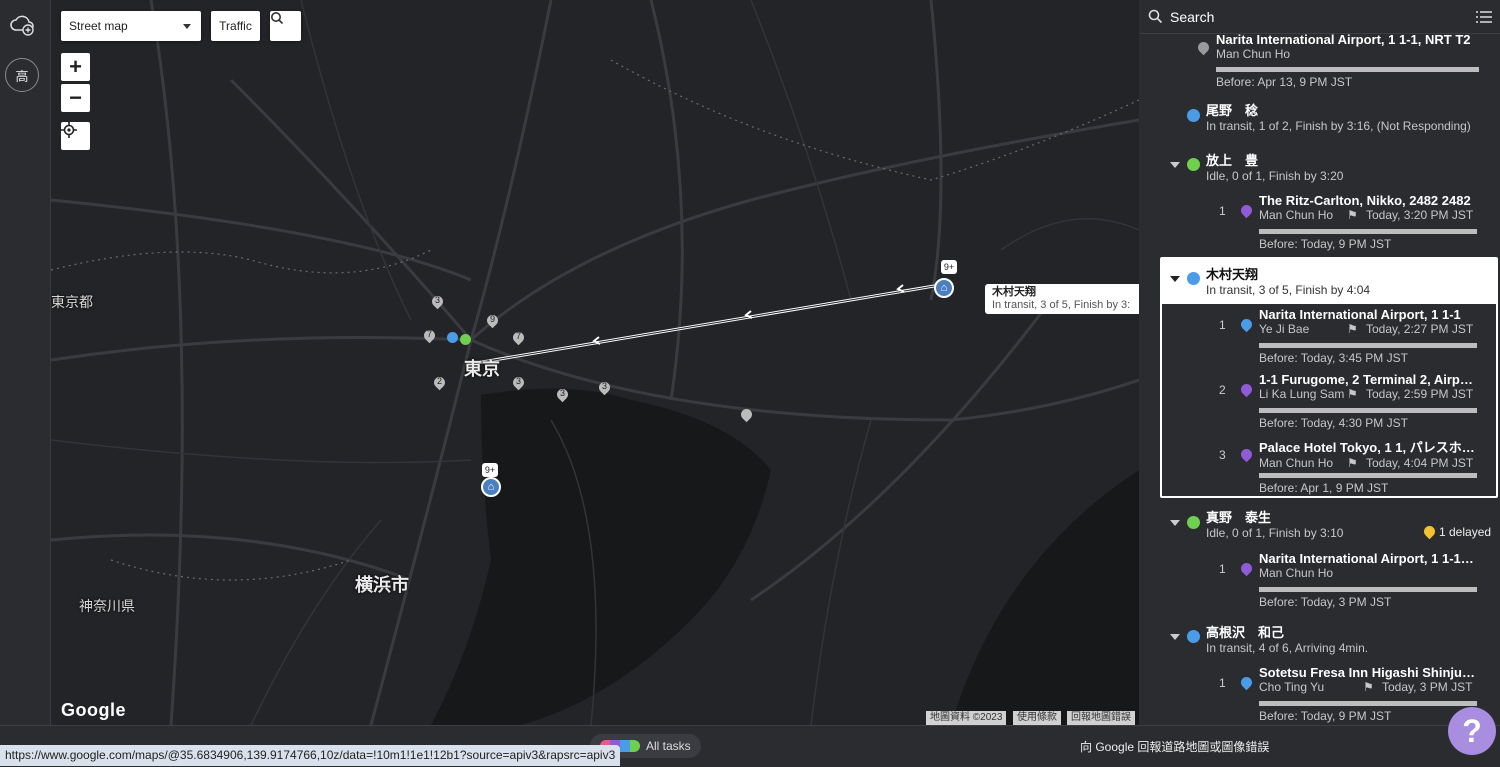  I want to click on driver-row: 木村天翔 In transit, 3 of 5, Finish by 4:04, so click(1346, 280).